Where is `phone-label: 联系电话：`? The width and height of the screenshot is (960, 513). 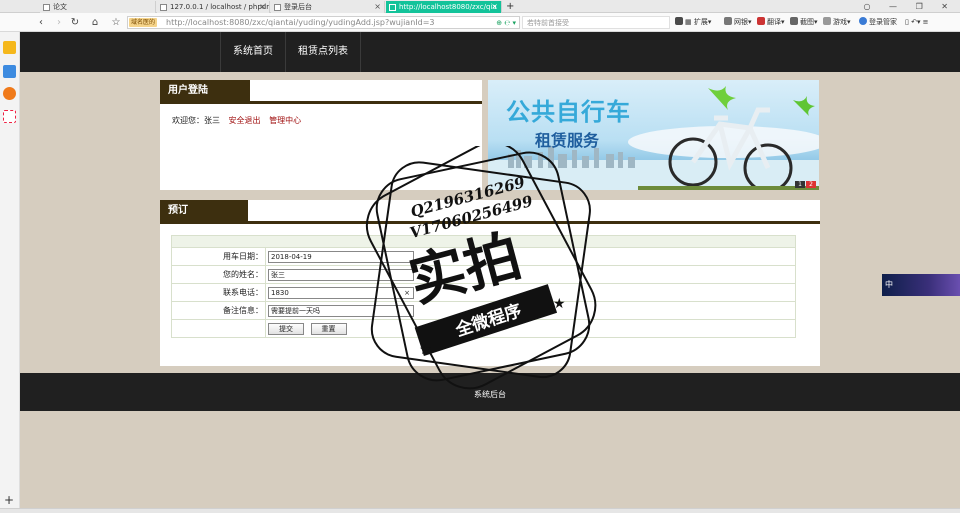 phone-label: 联系电话： is located at coordinates (218, 292).